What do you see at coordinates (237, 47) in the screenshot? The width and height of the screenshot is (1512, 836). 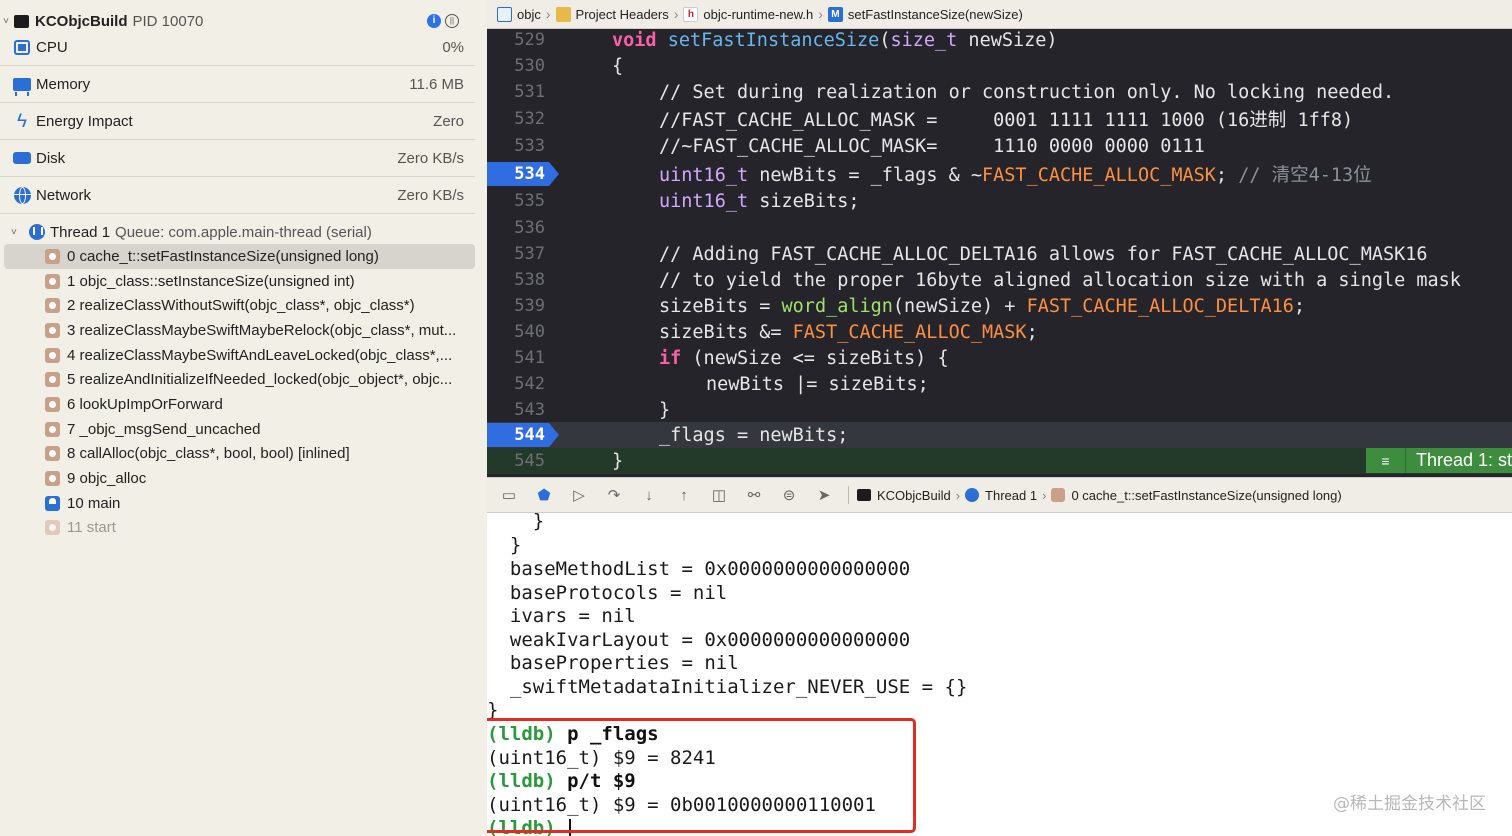 I see `gauge-cpu: CPU 0%` at bounding box center [237, 47].